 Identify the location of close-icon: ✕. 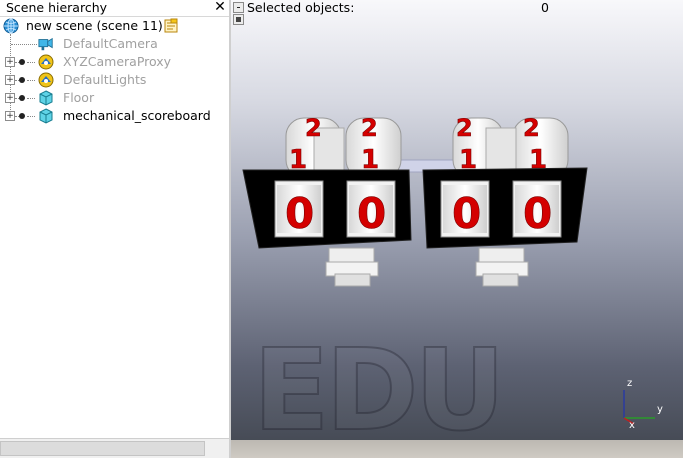
(220, 7).